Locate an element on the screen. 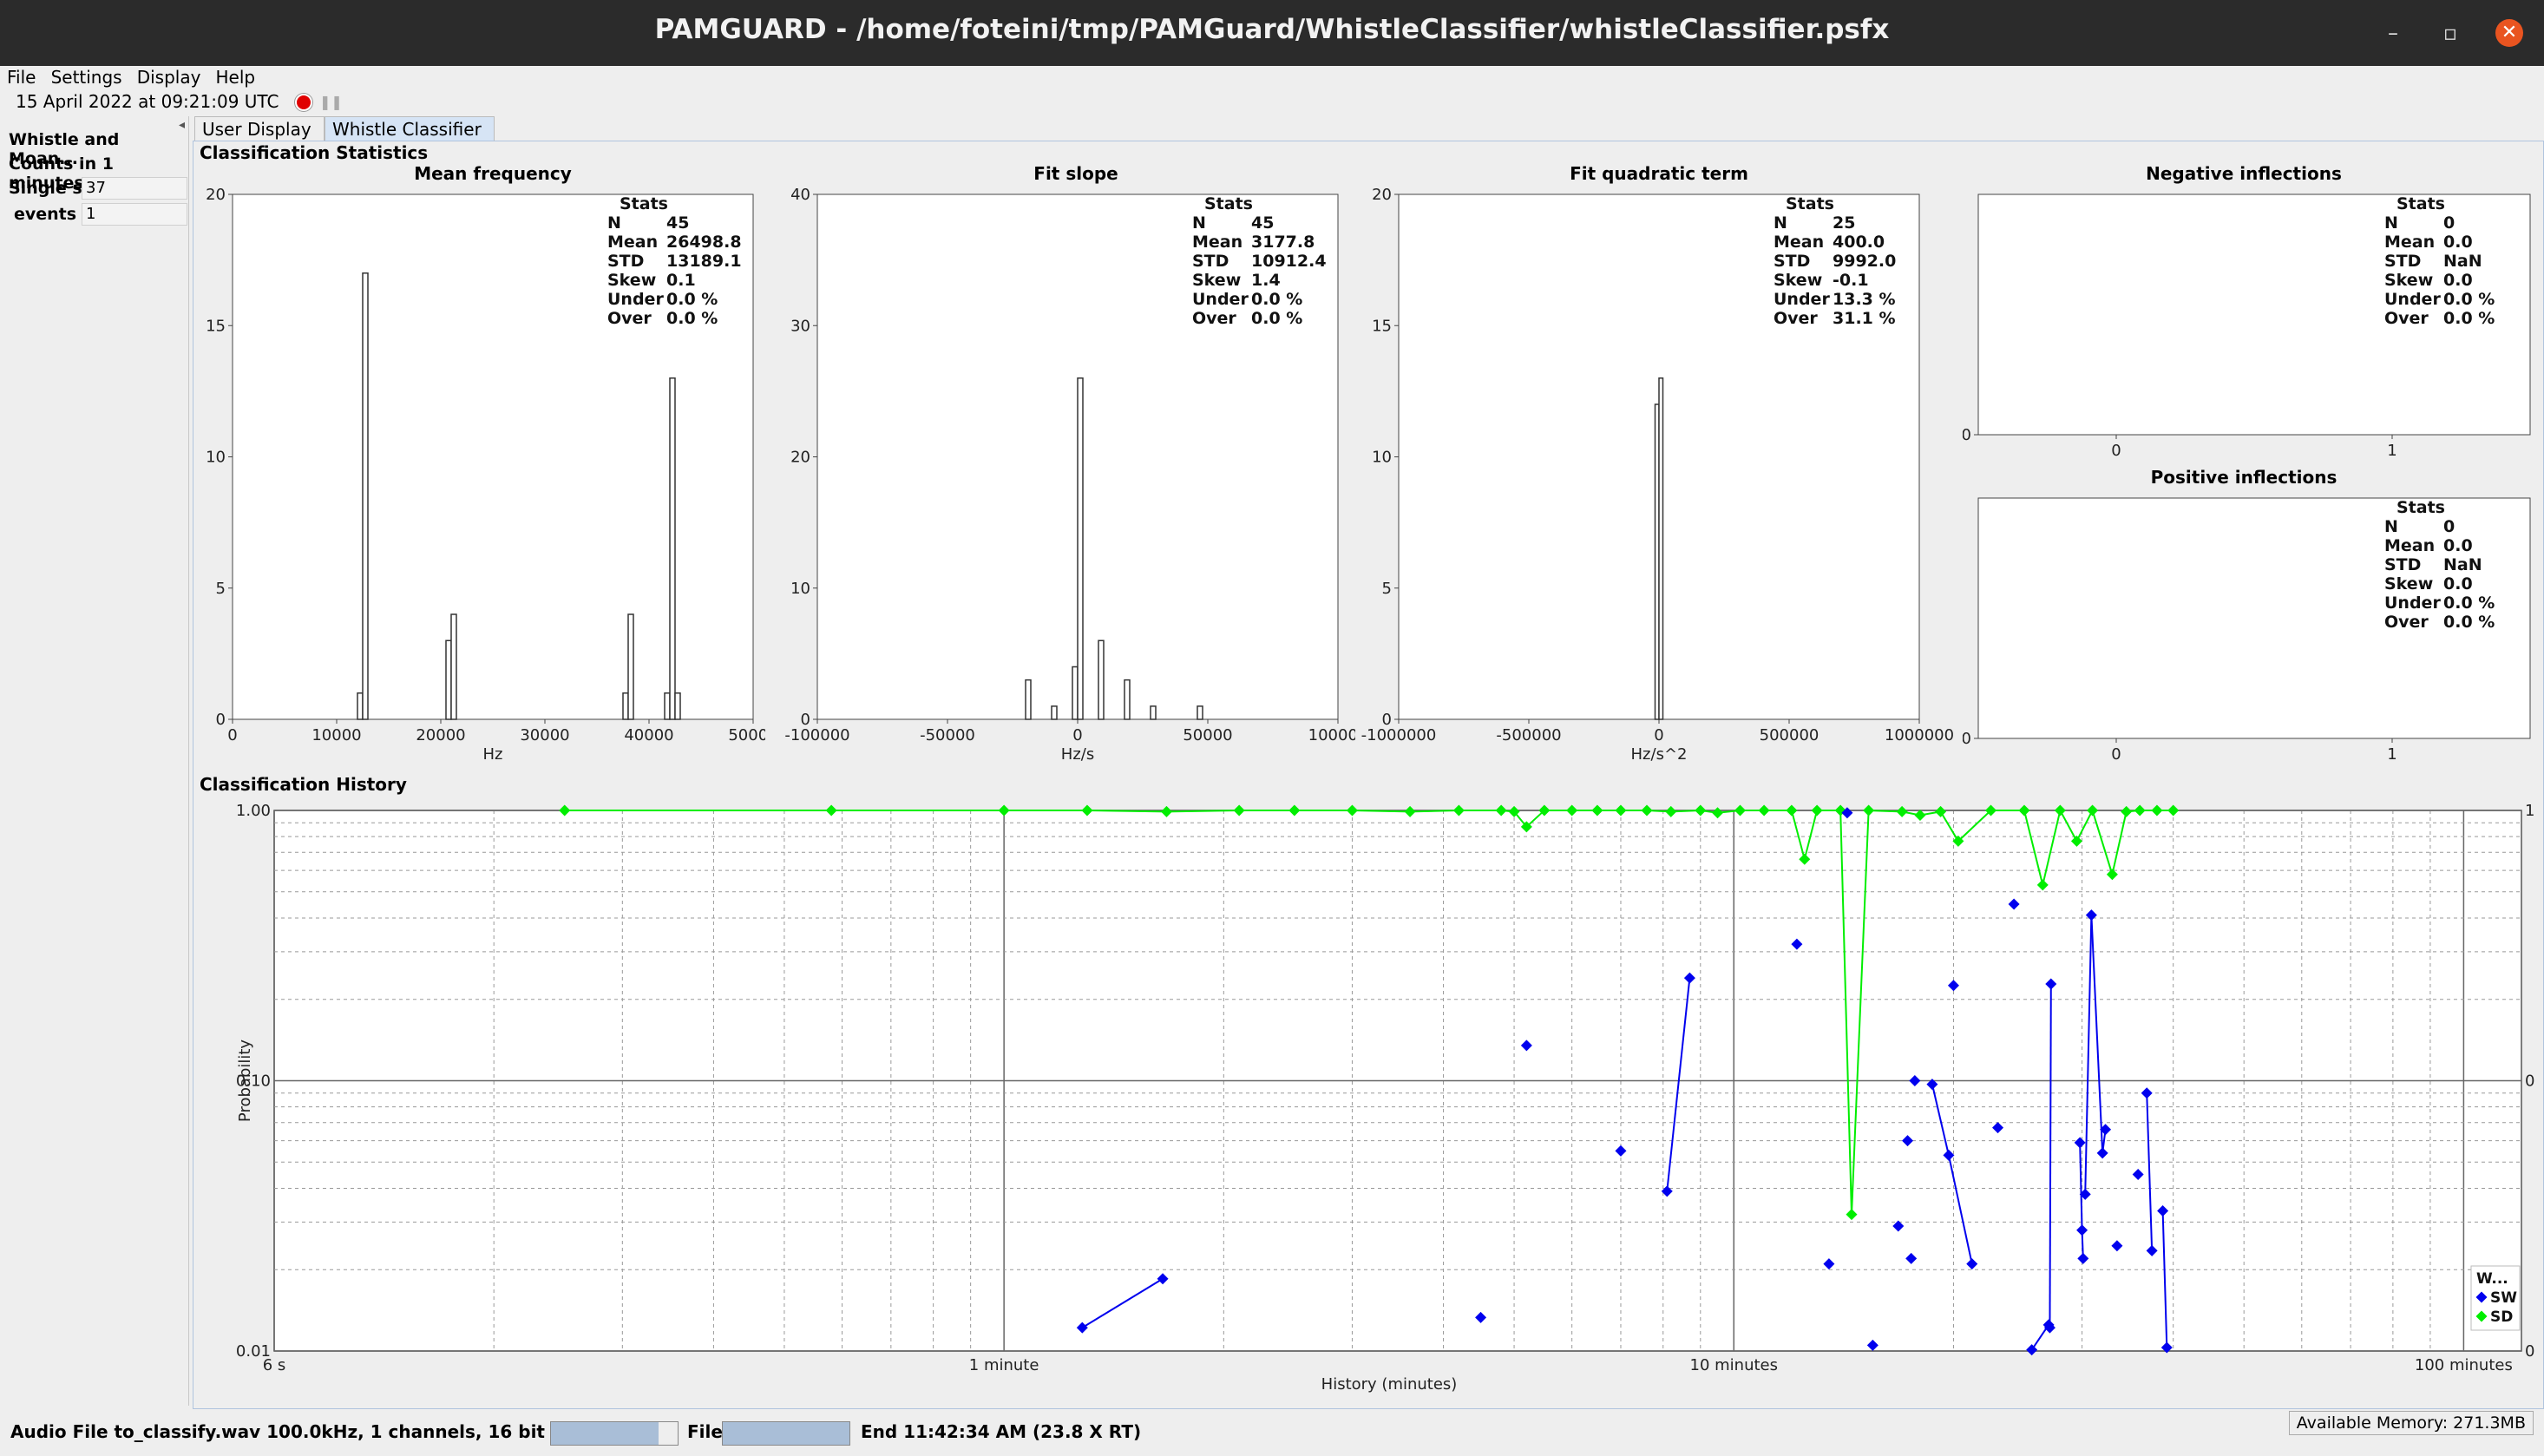  x-tick-label: -50000 is located at coordinates (947, 735).